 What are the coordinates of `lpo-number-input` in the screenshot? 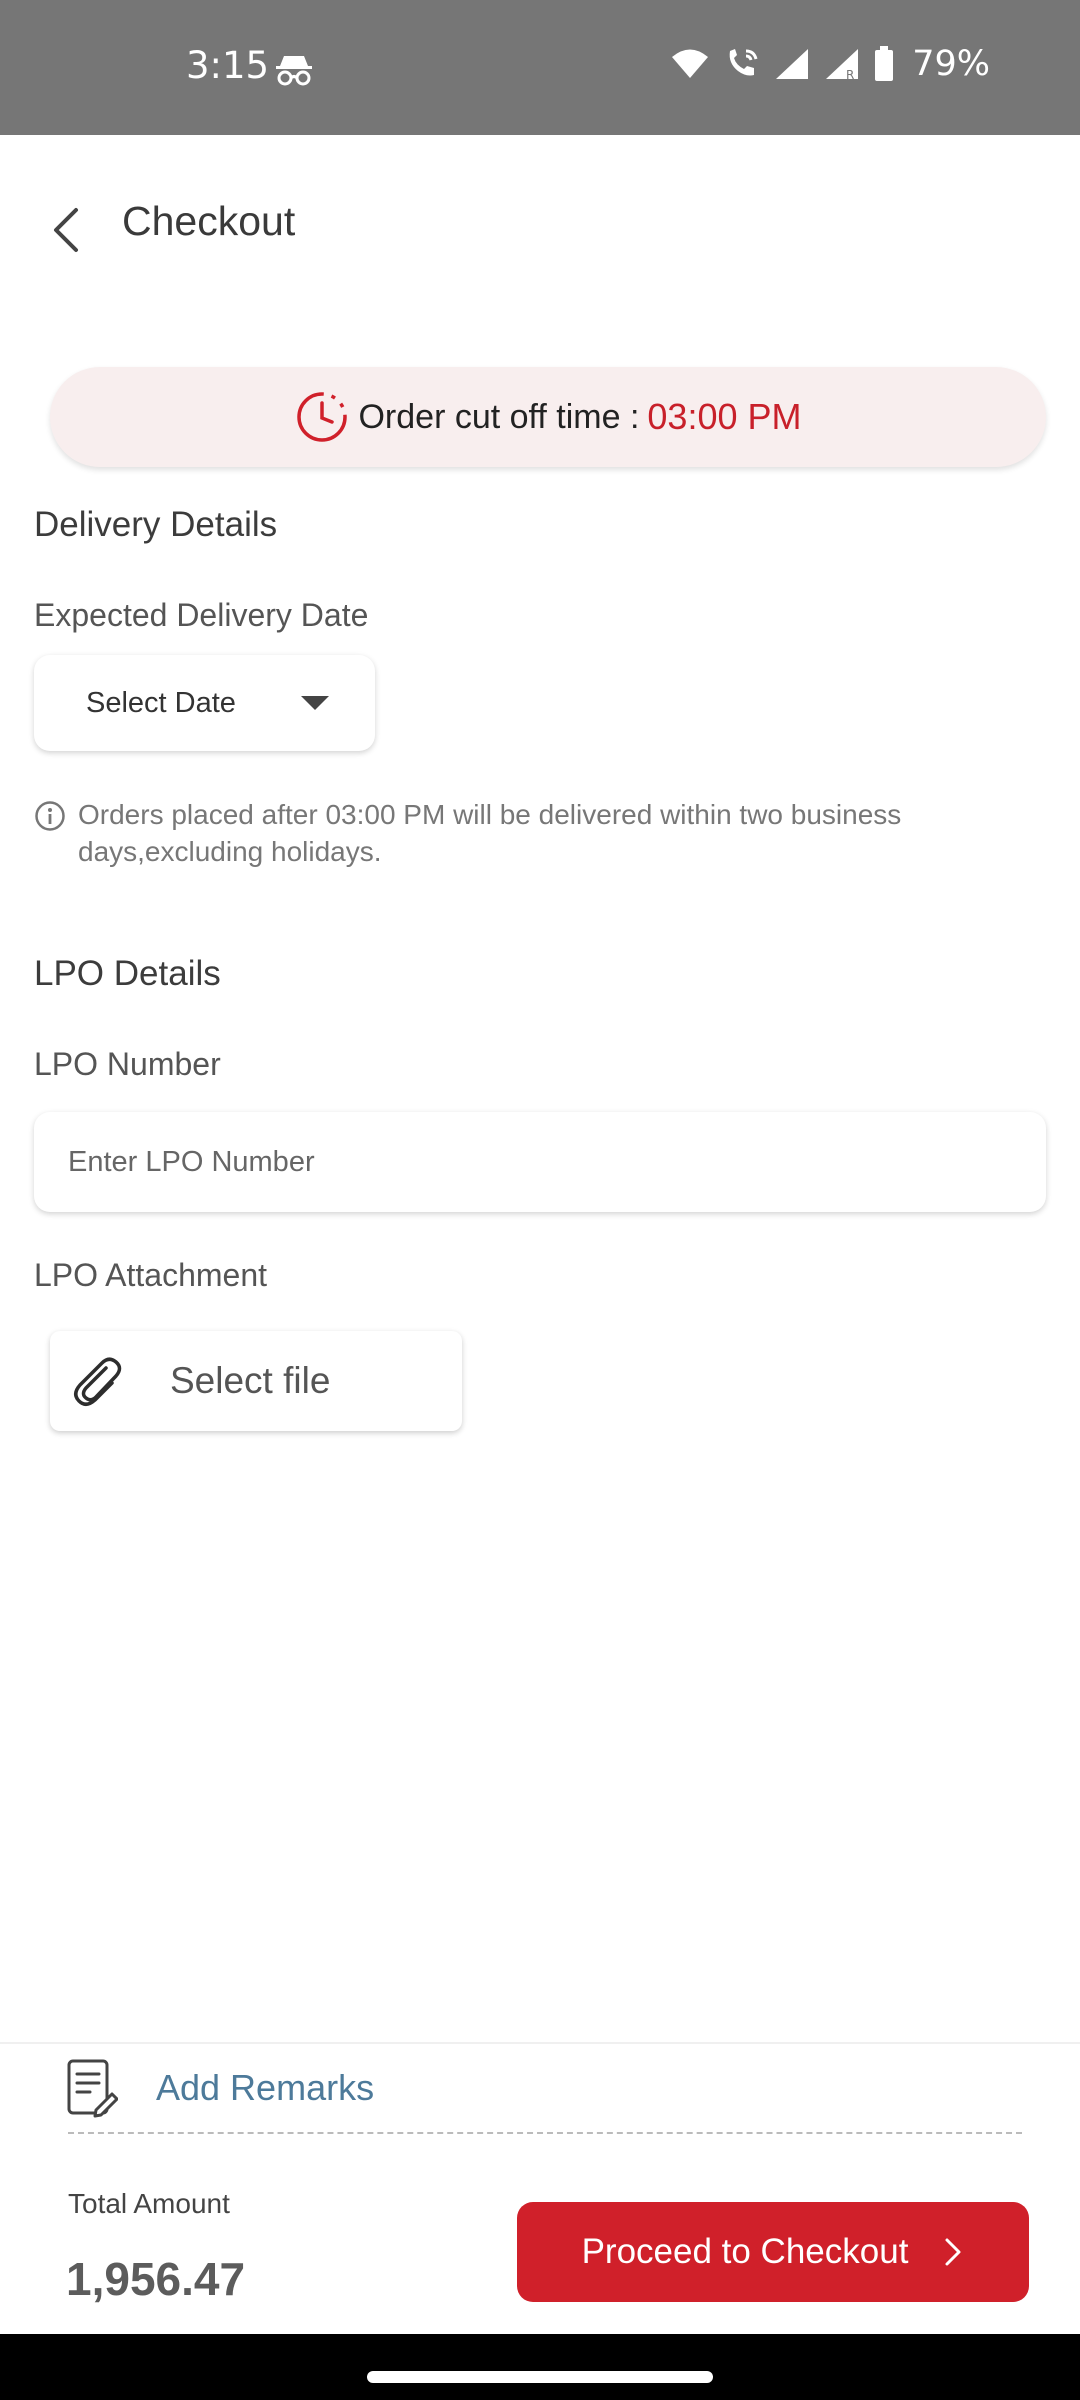 It's located at (540, 1162).